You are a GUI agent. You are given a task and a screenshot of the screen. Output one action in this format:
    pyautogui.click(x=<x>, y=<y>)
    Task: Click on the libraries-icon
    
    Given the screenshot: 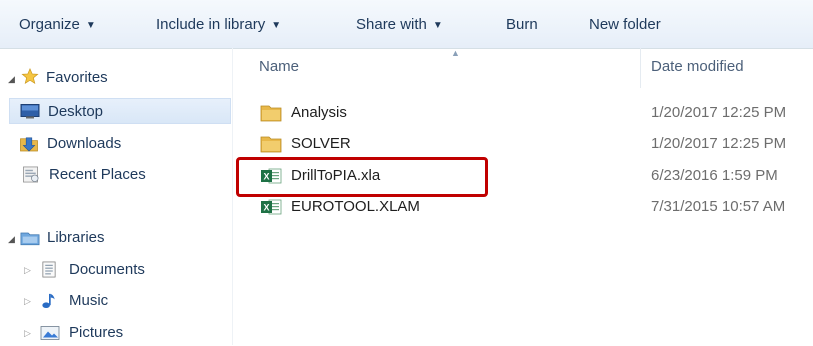 What is the action you would take?
    pyautogui.click(x=30, y=239)
    